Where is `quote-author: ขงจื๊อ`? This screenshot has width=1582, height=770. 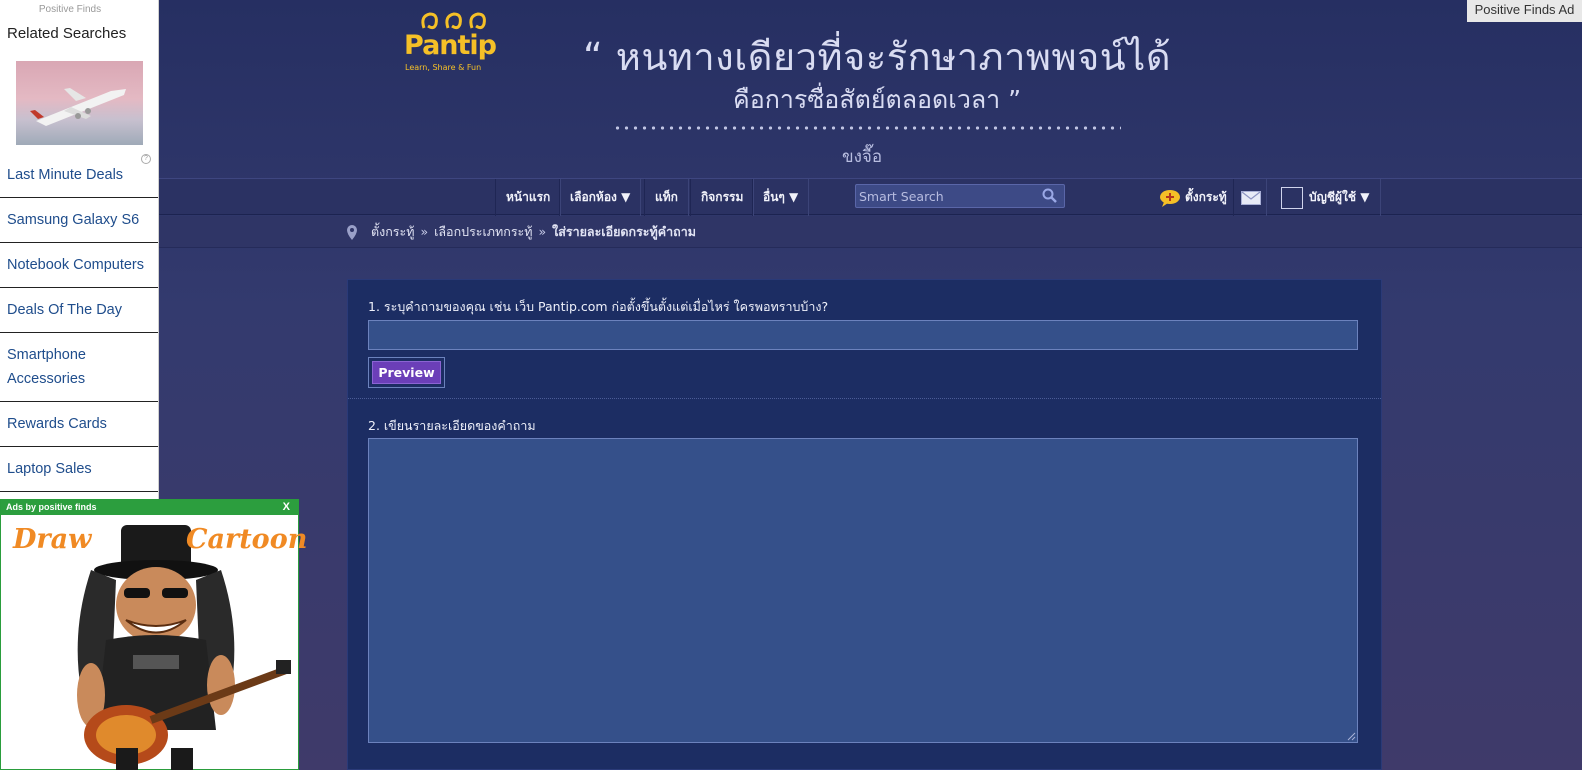 quote-author: ขงจื๊อ is located at coordinates (862, 157).